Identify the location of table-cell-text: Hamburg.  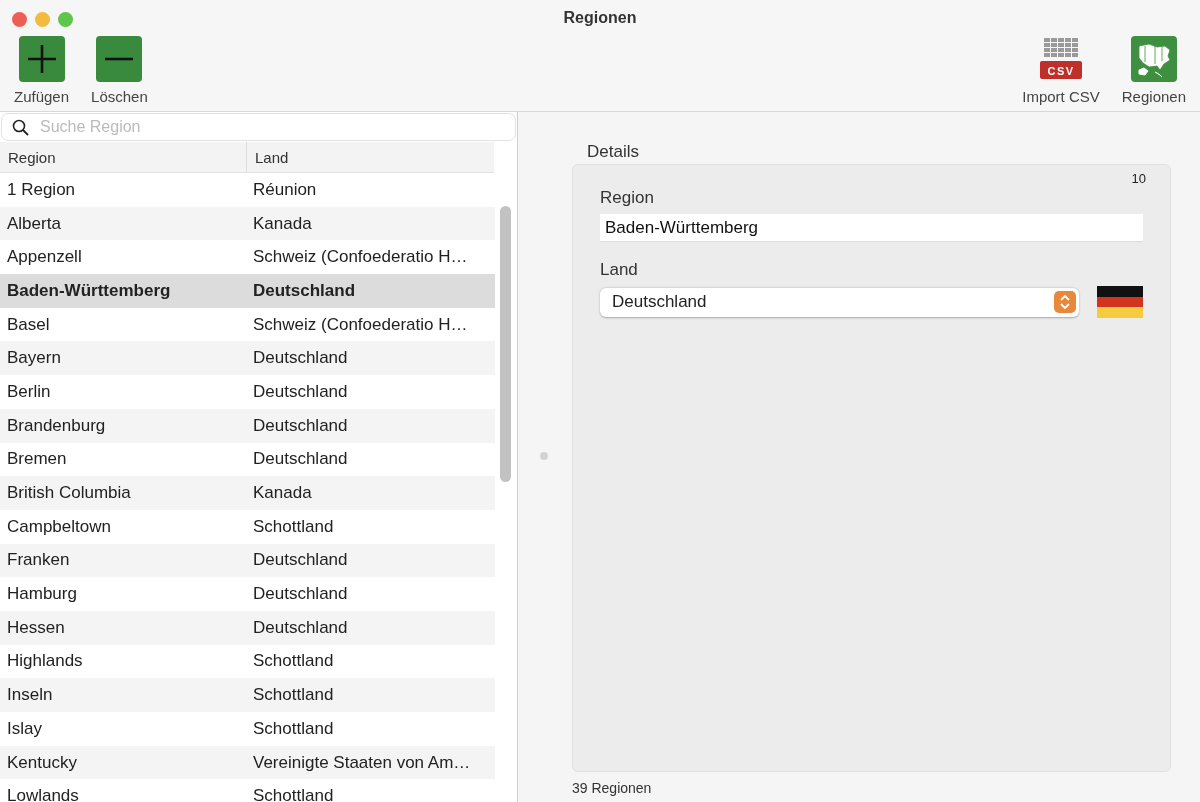
(42, 594).